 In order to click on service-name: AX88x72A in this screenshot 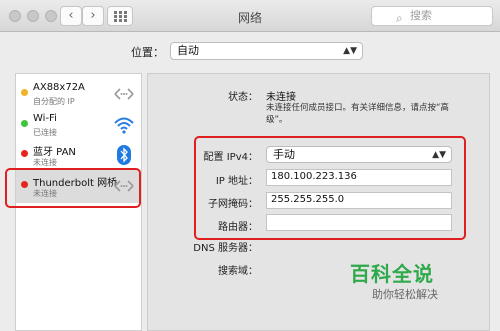, I will do `click(59, 87)`.